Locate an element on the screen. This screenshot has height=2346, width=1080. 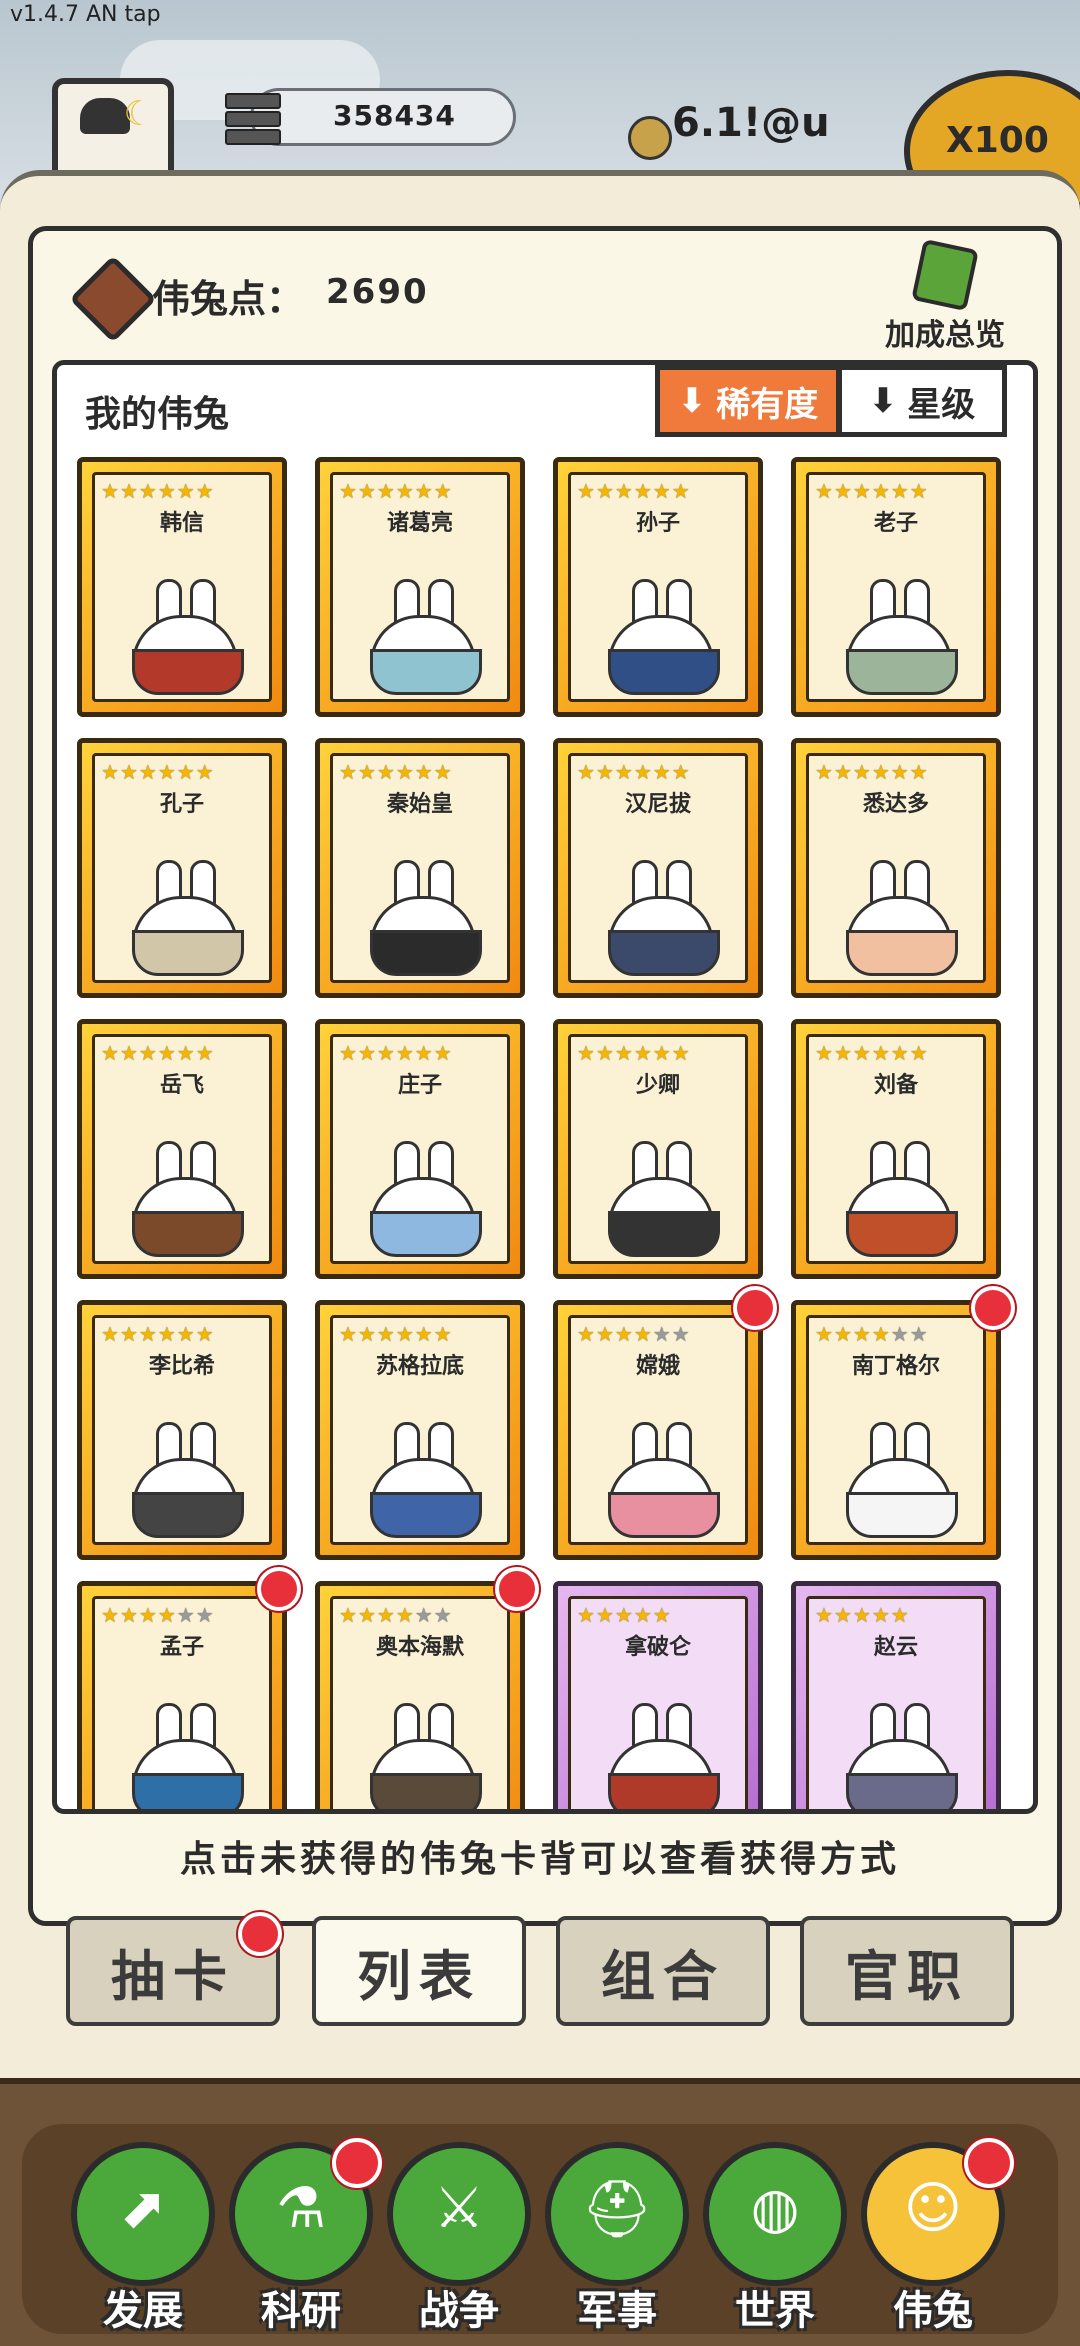
tab-list: 列表 is located at coordinates (419, 1971).